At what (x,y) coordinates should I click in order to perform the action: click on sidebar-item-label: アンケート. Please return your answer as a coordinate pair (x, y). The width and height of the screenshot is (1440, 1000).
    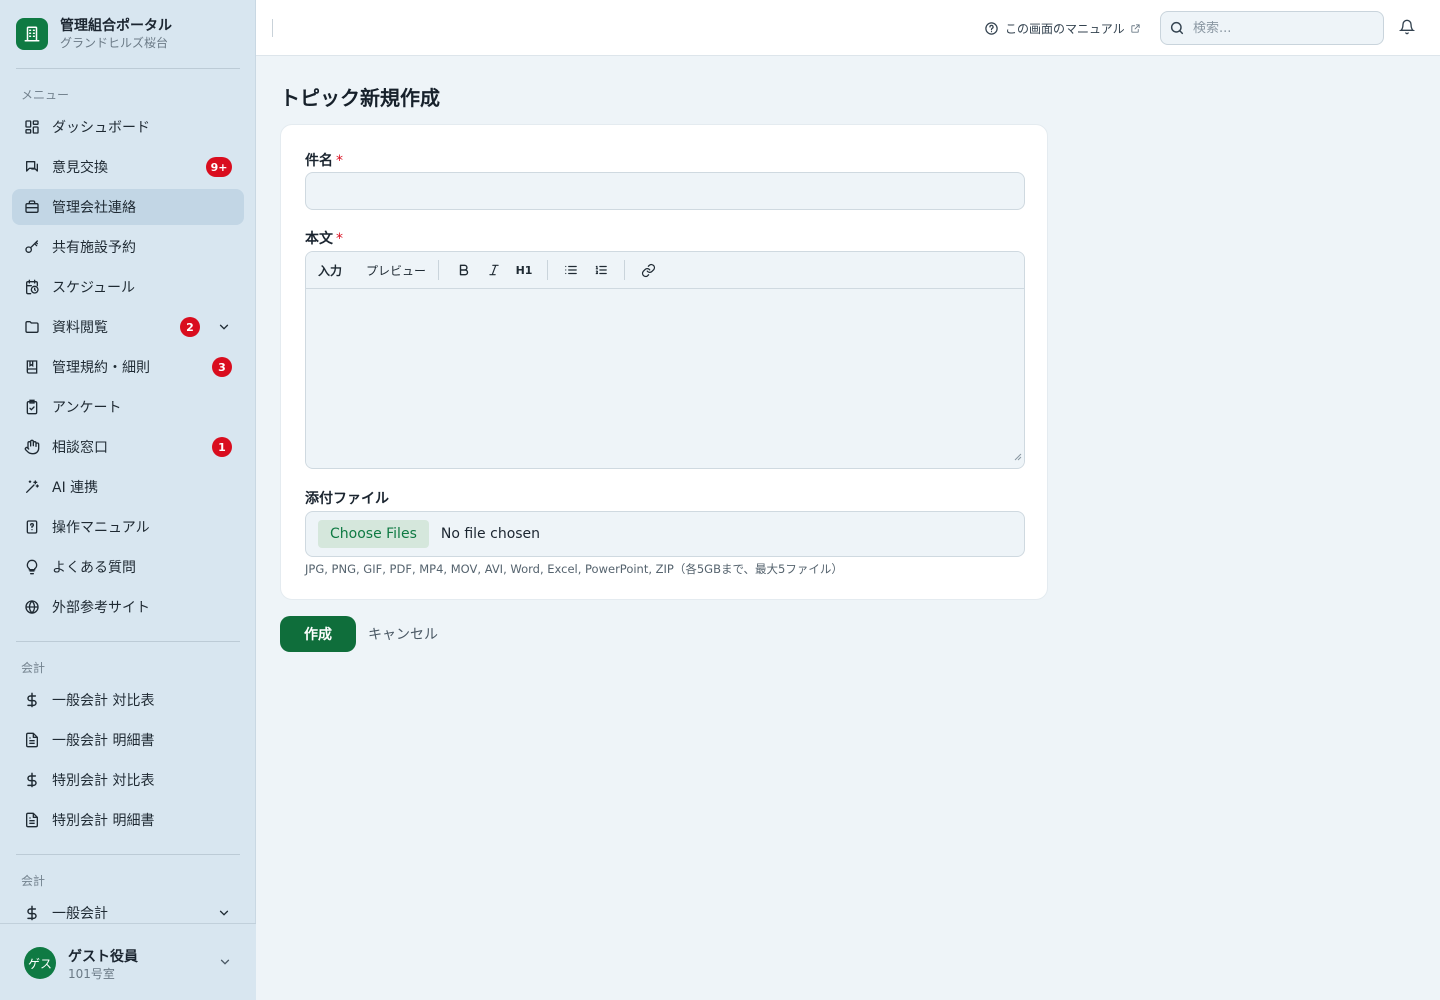
    Looking at the image, I should click on (87, 408).